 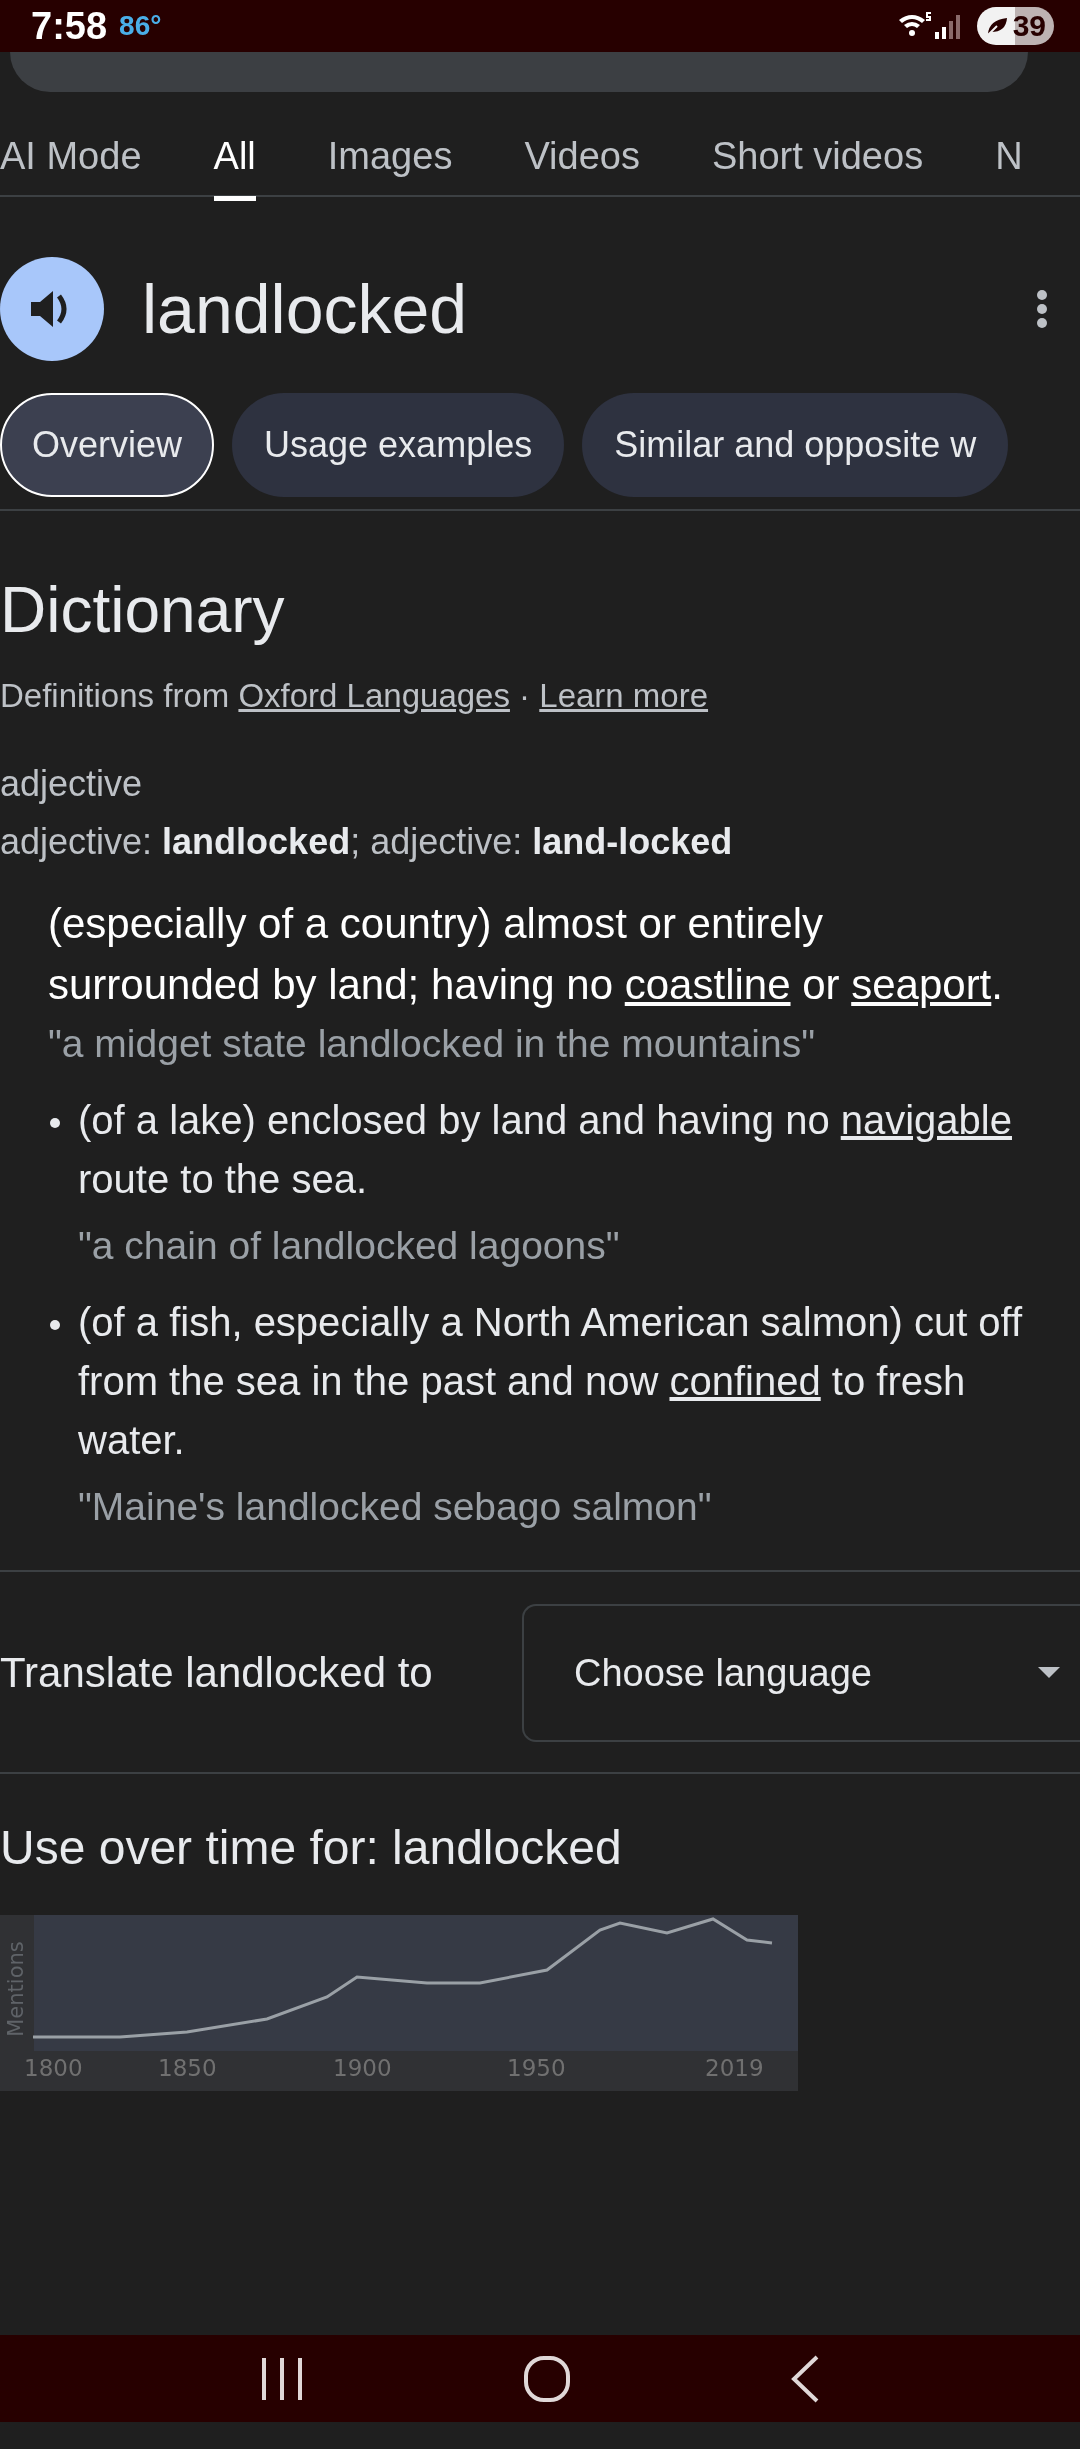 I want to click on axis-label: 1850, so click(x=187, y=2068).